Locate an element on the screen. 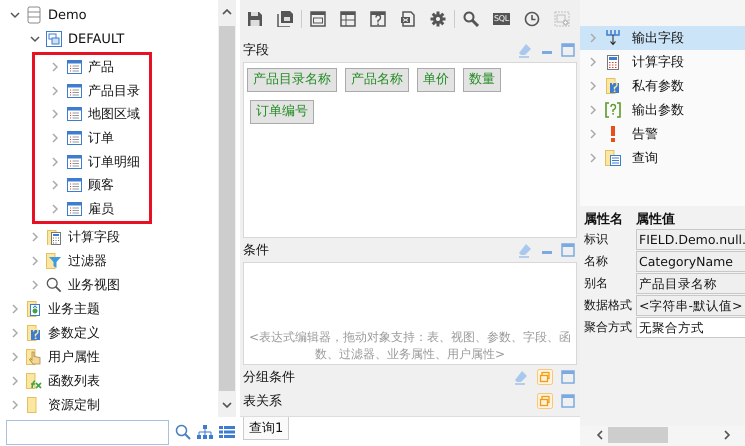  tree-item: 地图区域 is located at coordinates (92, 114).